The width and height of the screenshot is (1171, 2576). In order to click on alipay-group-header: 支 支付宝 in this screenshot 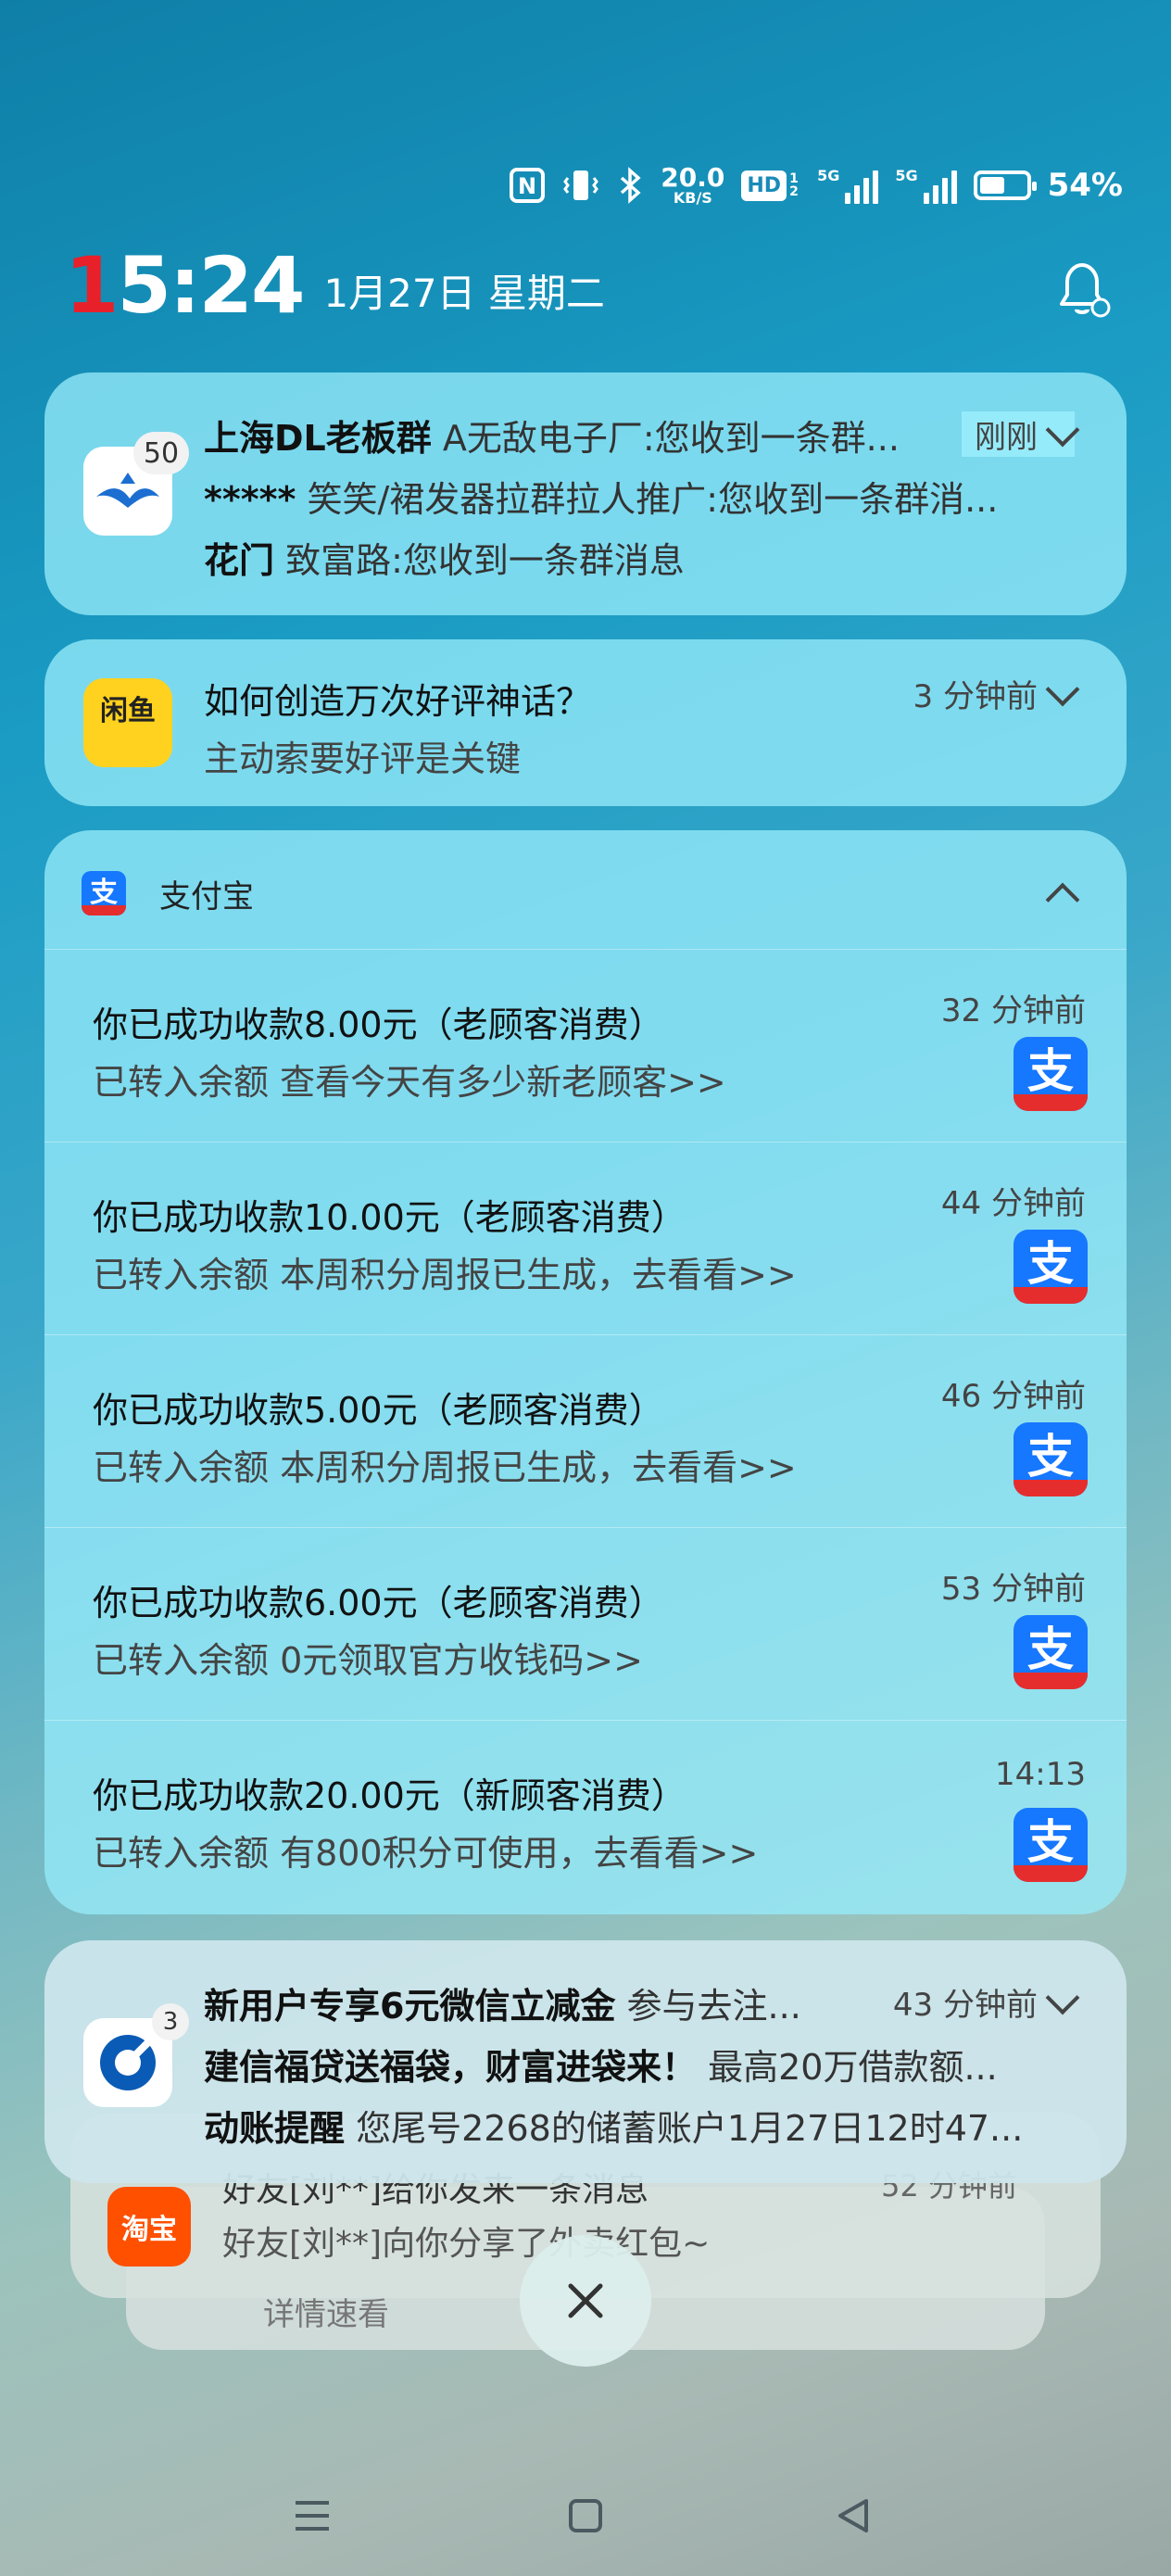, I will do `click(168, 893)`.